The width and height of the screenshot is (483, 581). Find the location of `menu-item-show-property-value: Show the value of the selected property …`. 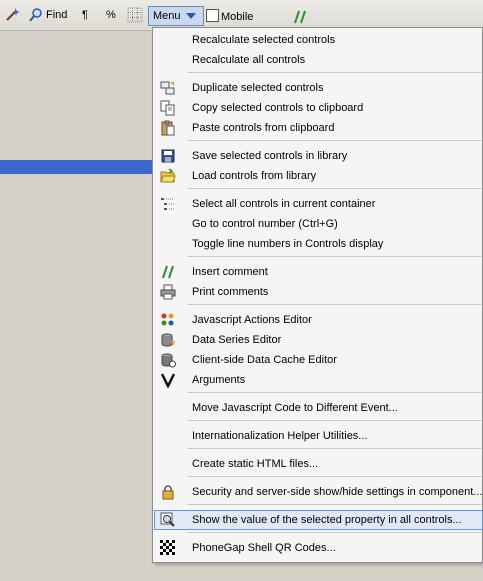

menu-item-show-property-value: Show the value of the selected property … is located at coordinates (318, 520).